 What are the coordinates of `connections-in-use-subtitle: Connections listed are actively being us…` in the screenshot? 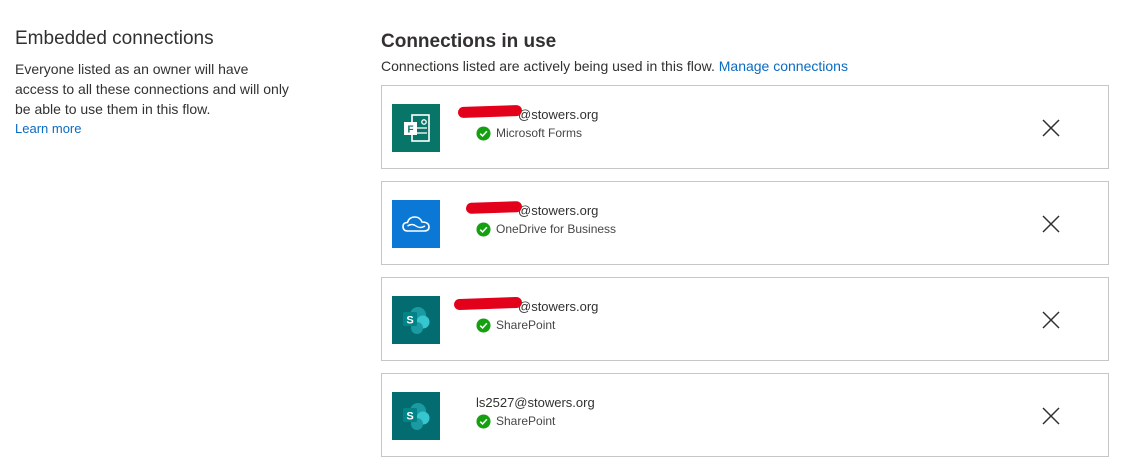 It's located at (746, 66).